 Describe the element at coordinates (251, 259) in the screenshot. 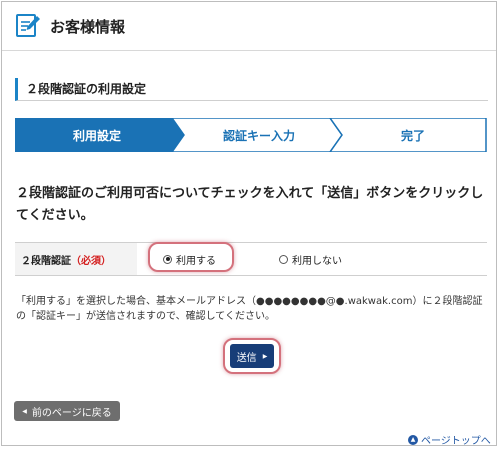

I see `form-row: ２段階認証（必須） 利用する 利用しない` at that location.